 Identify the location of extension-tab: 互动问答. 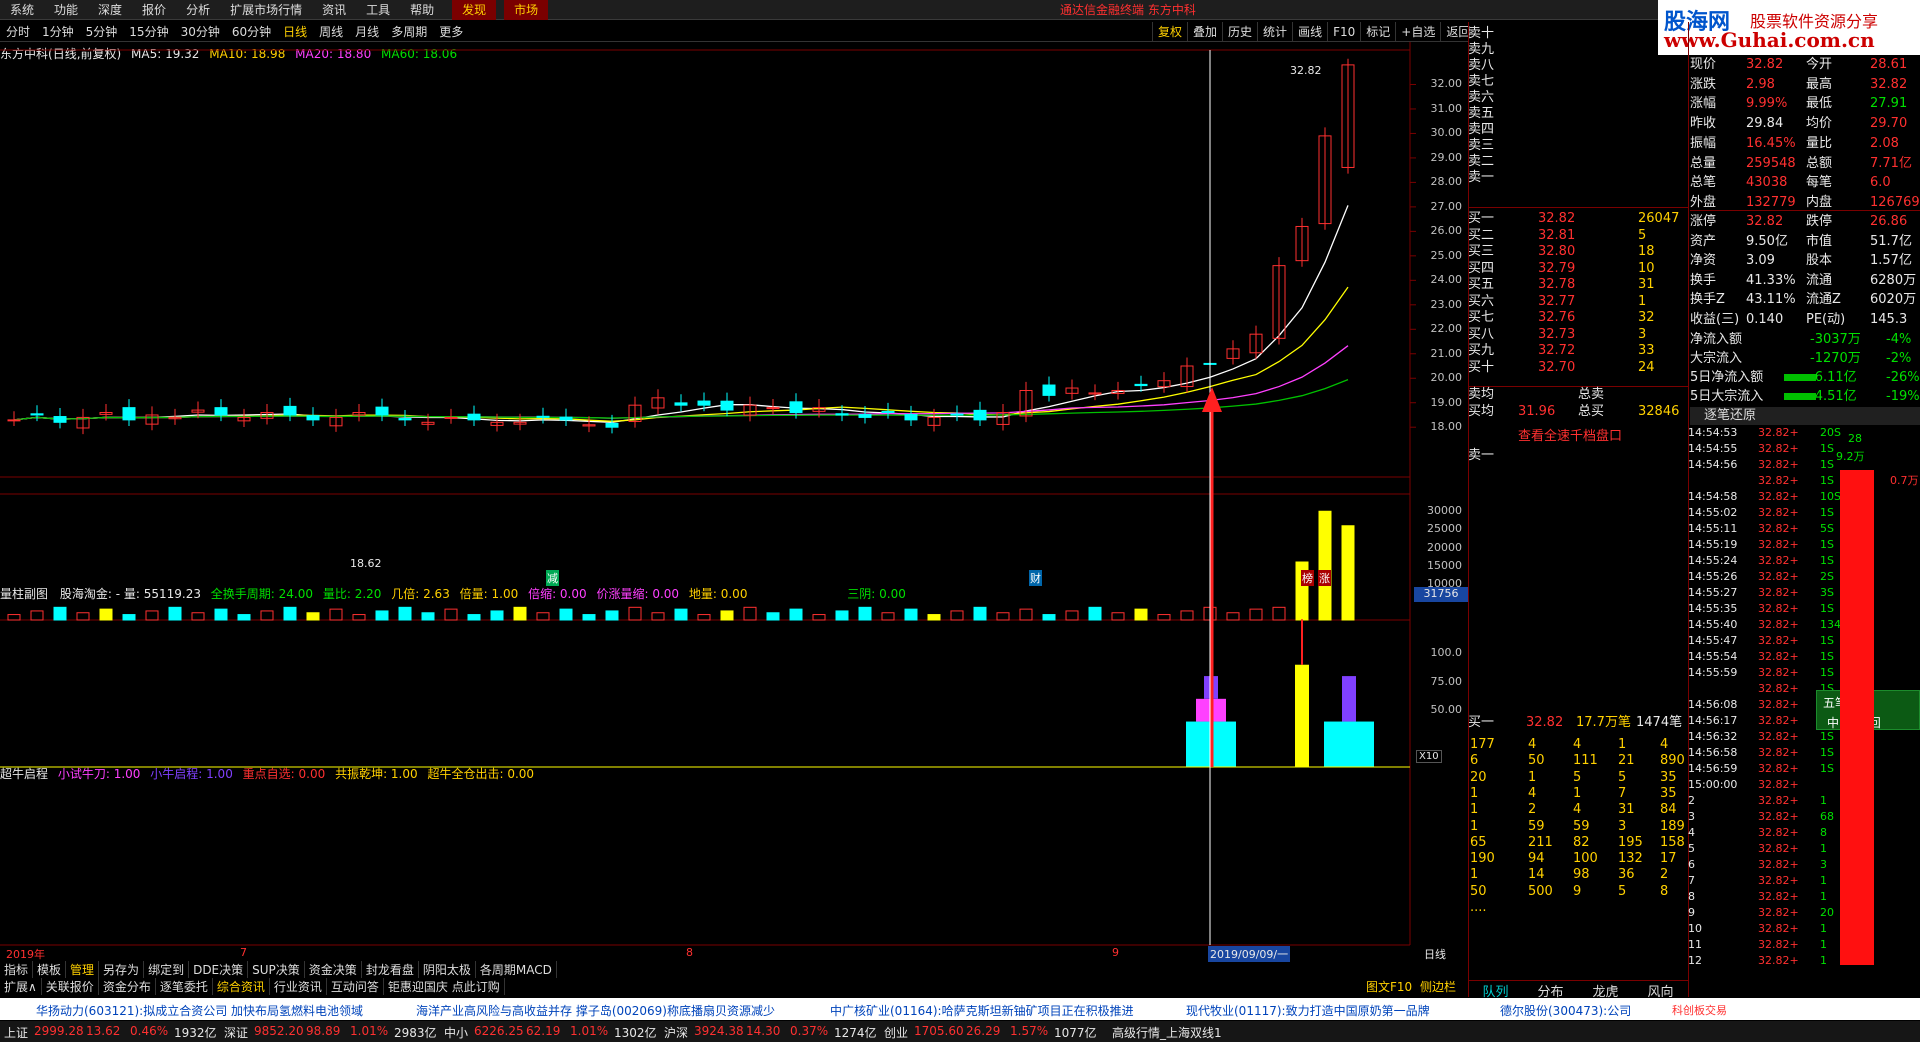
(355, 986).